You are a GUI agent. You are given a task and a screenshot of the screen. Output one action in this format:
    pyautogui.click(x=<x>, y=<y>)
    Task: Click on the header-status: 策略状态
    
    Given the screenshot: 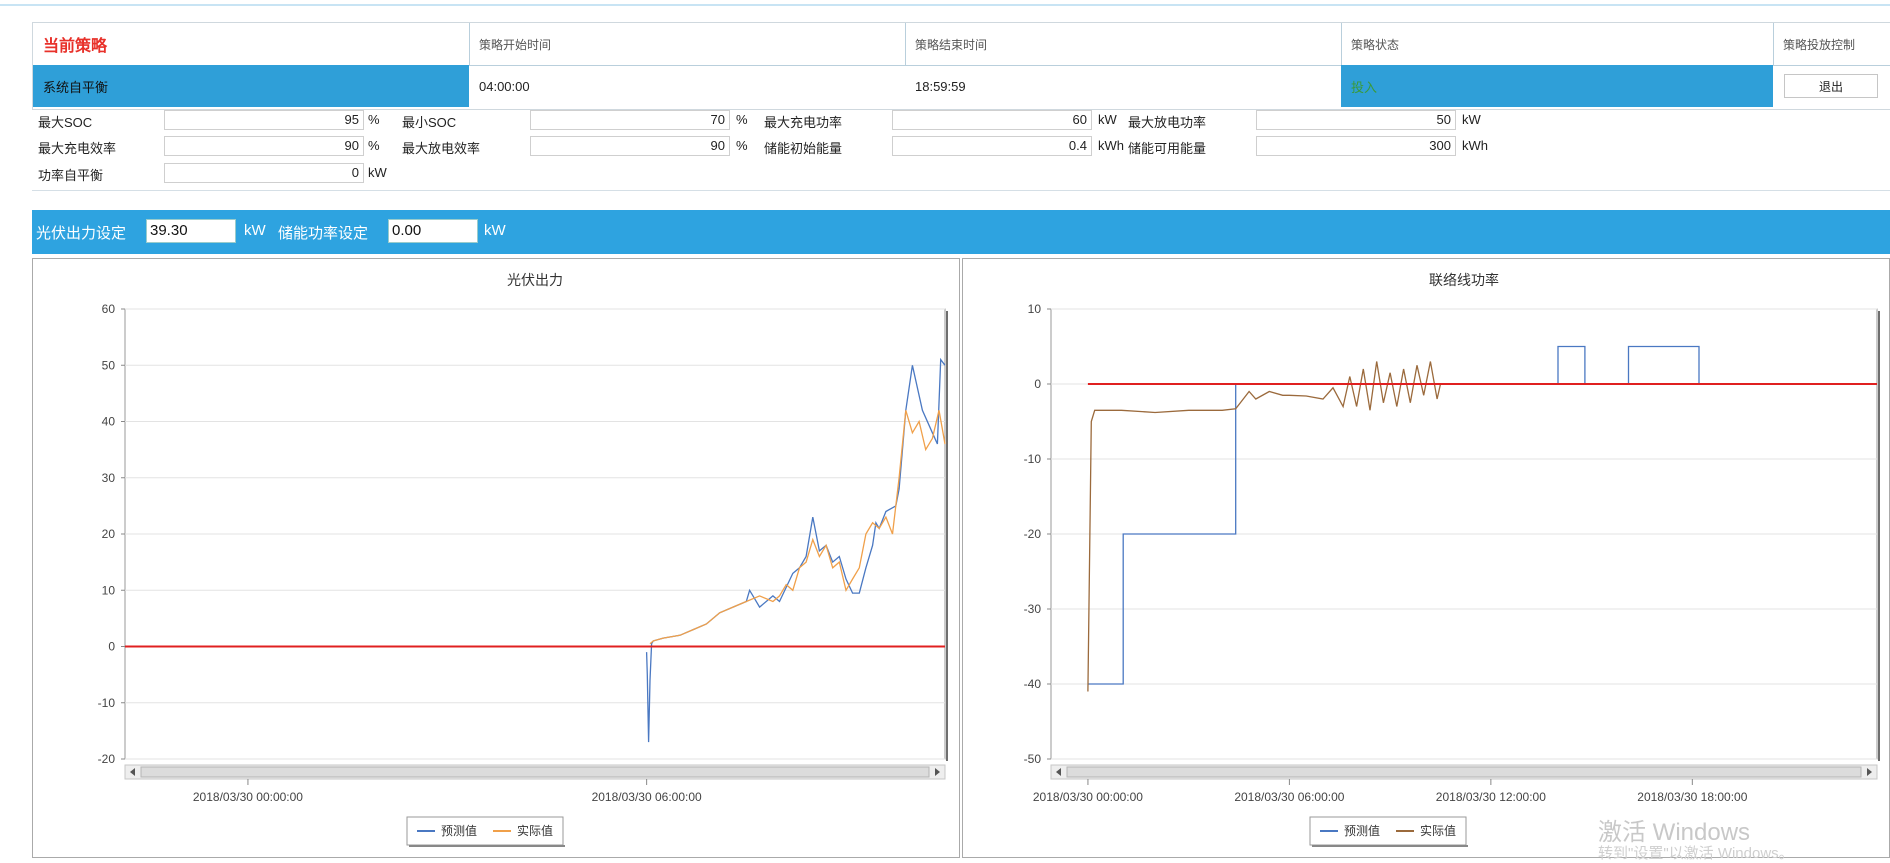 What is the action you would take?
    pyautogui.click(x=1375, y=44)
    